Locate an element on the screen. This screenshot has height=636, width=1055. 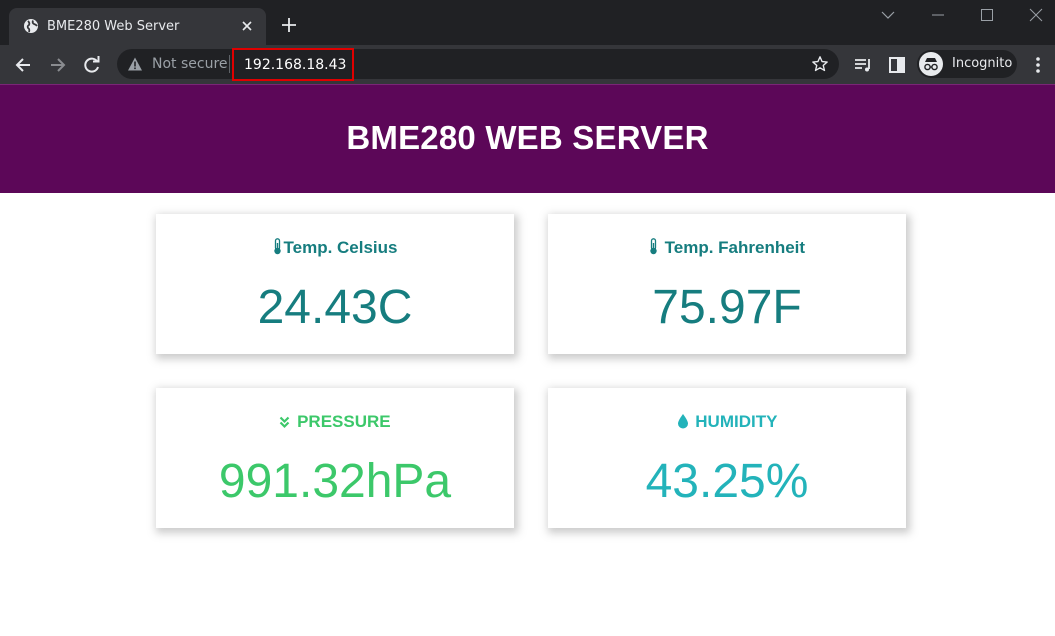
page-title: BME280 WEB SERVER is located at coordinates (527, 137).